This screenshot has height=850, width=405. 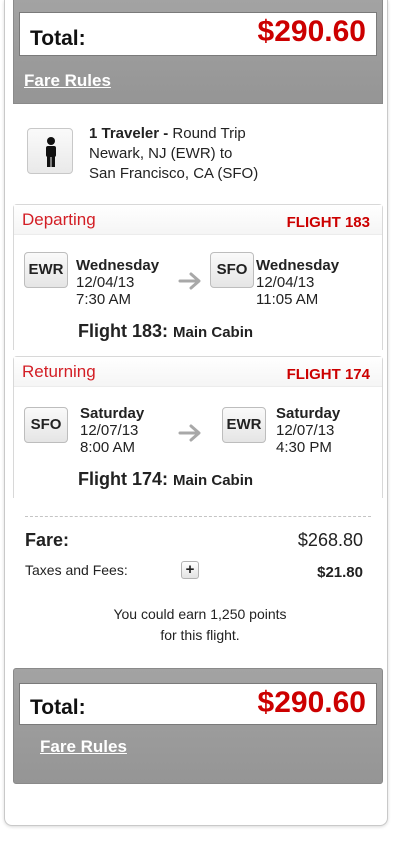 I want to click on total-summary-top: Total: $290.60 Fare Rules, so click(x=198, y=52).